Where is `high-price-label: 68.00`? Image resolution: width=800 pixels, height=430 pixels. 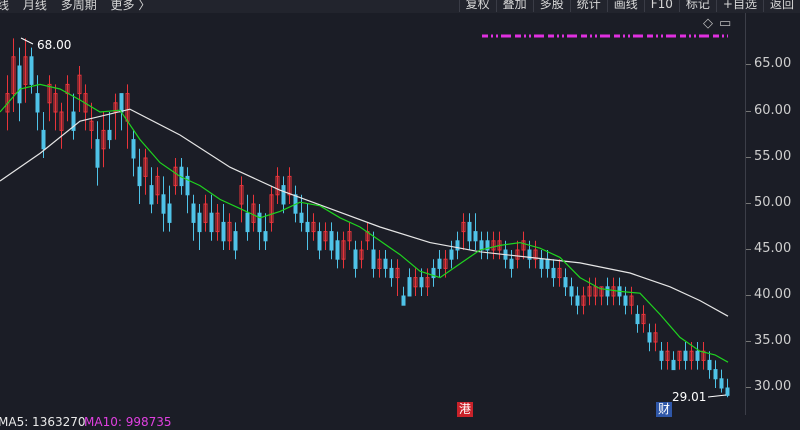 high-price-label: 68.00 is located at coordinates (54, 45).